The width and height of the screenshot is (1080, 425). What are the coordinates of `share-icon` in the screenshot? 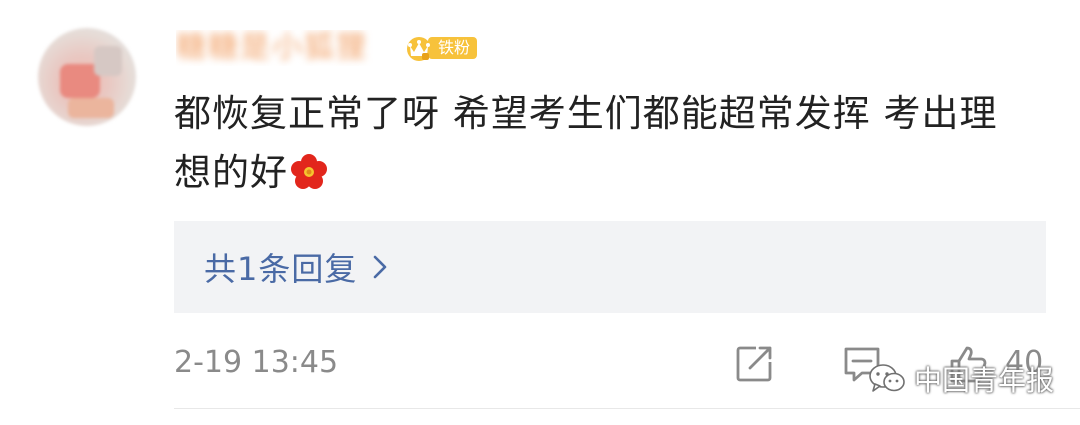 It's located at (754, 364).